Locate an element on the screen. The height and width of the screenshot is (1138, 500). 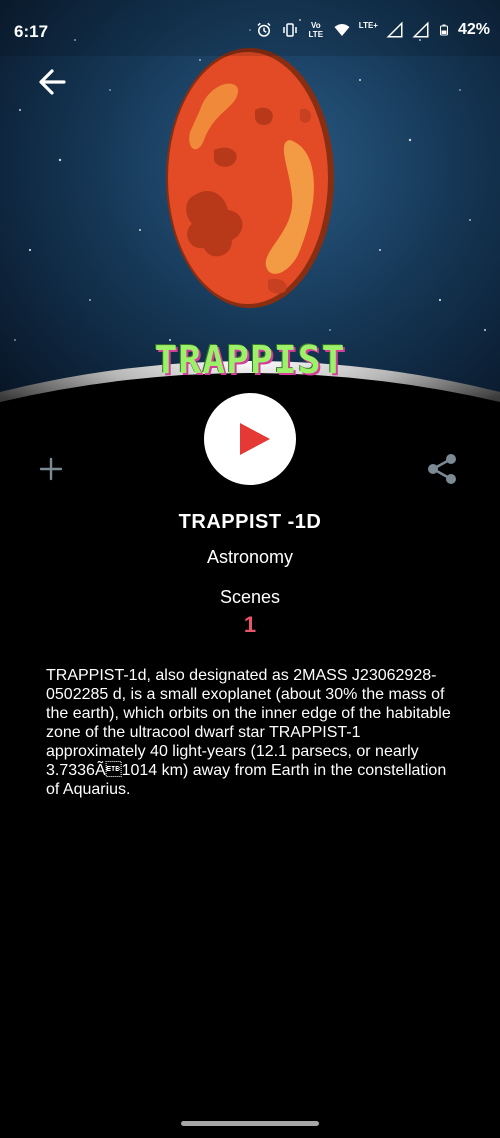
lte-label: LTE+ is located at coordinates (368, 25).